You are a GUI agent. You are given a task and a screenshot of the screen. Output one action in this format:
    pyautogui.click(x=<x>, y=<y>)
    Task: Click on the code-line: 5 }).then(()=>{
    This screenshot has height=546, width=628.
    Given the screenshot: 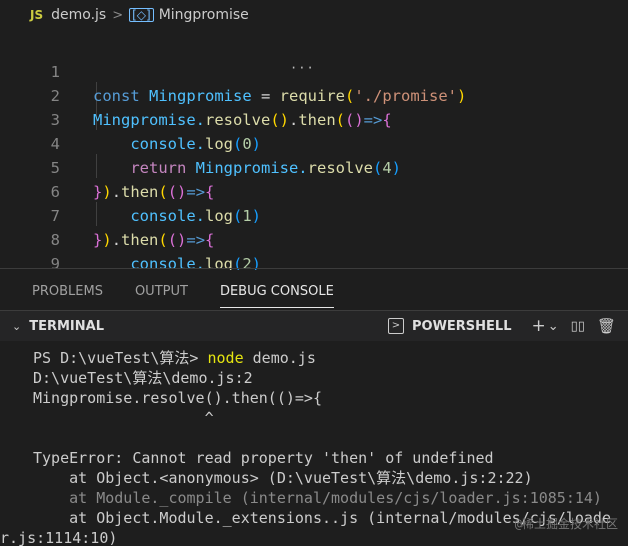 What is the action you would take?
    pyautogui.click(x=314, y=166)
    